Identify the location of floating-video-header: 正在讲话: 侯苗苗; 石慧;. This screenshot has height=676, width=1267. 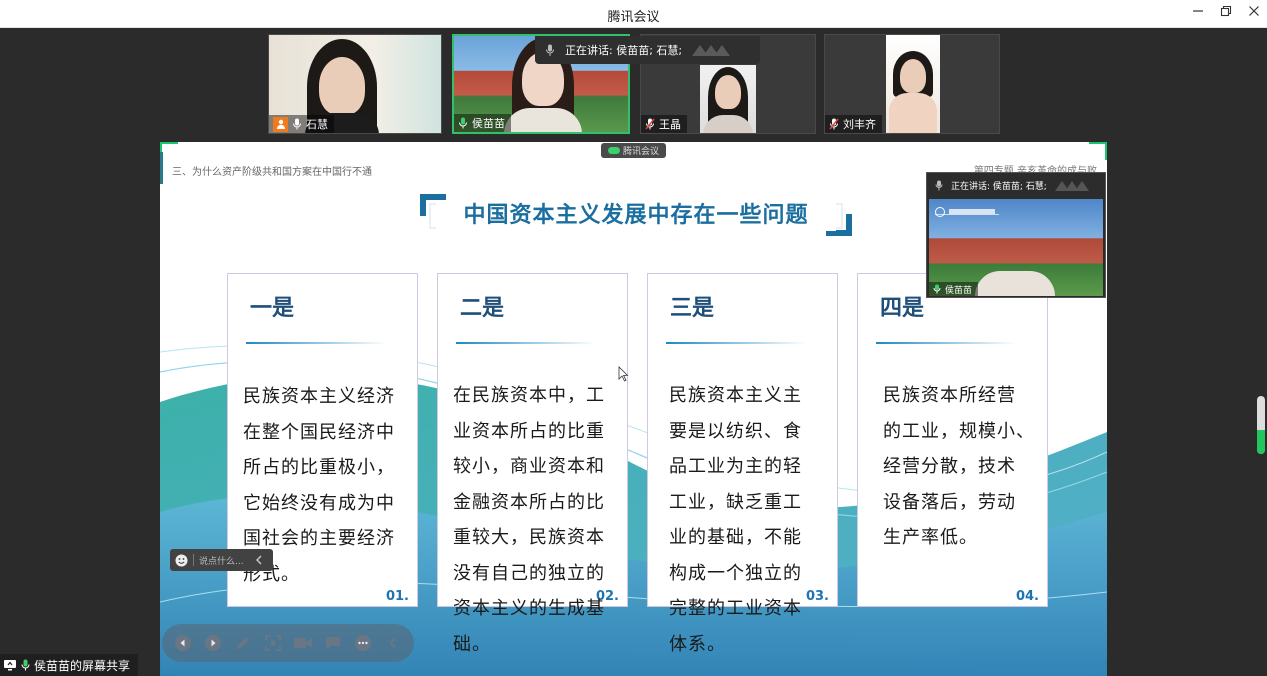
(1016, 185).